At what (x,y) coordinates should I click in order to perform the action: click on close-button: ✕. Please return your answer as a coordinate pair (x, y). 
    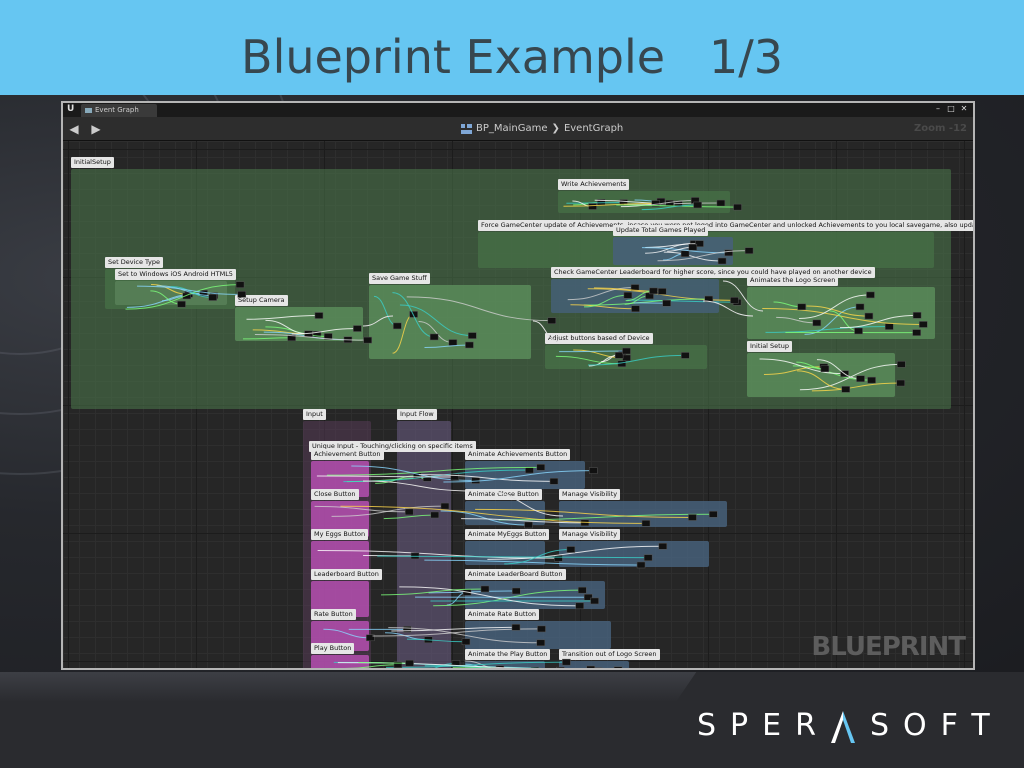
    Looking at the image, I should click on (964, 109).